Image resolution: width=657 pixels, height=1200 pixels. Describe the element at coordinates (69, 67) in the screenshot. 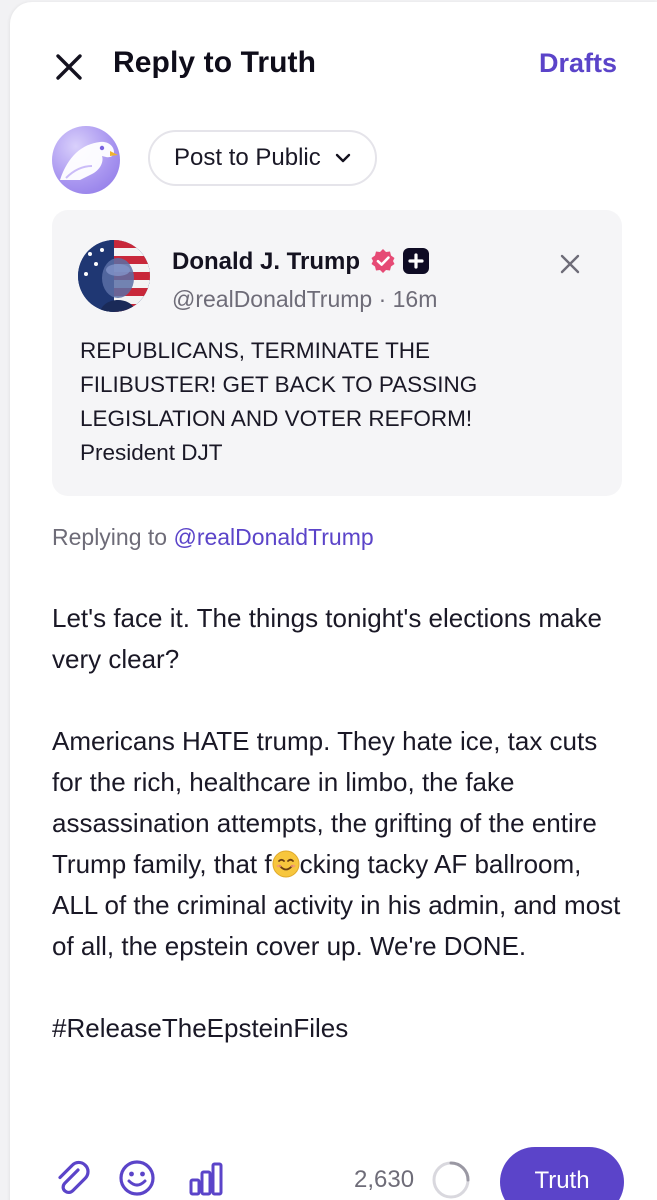

I see `close-icon` at that location.